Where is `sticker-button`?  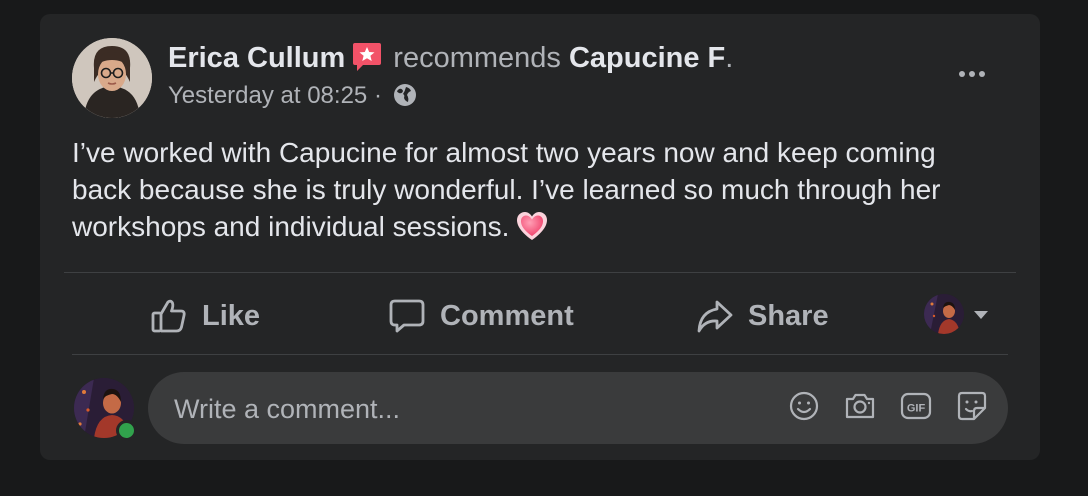 sticker-button is located at coordinates (972, 408).